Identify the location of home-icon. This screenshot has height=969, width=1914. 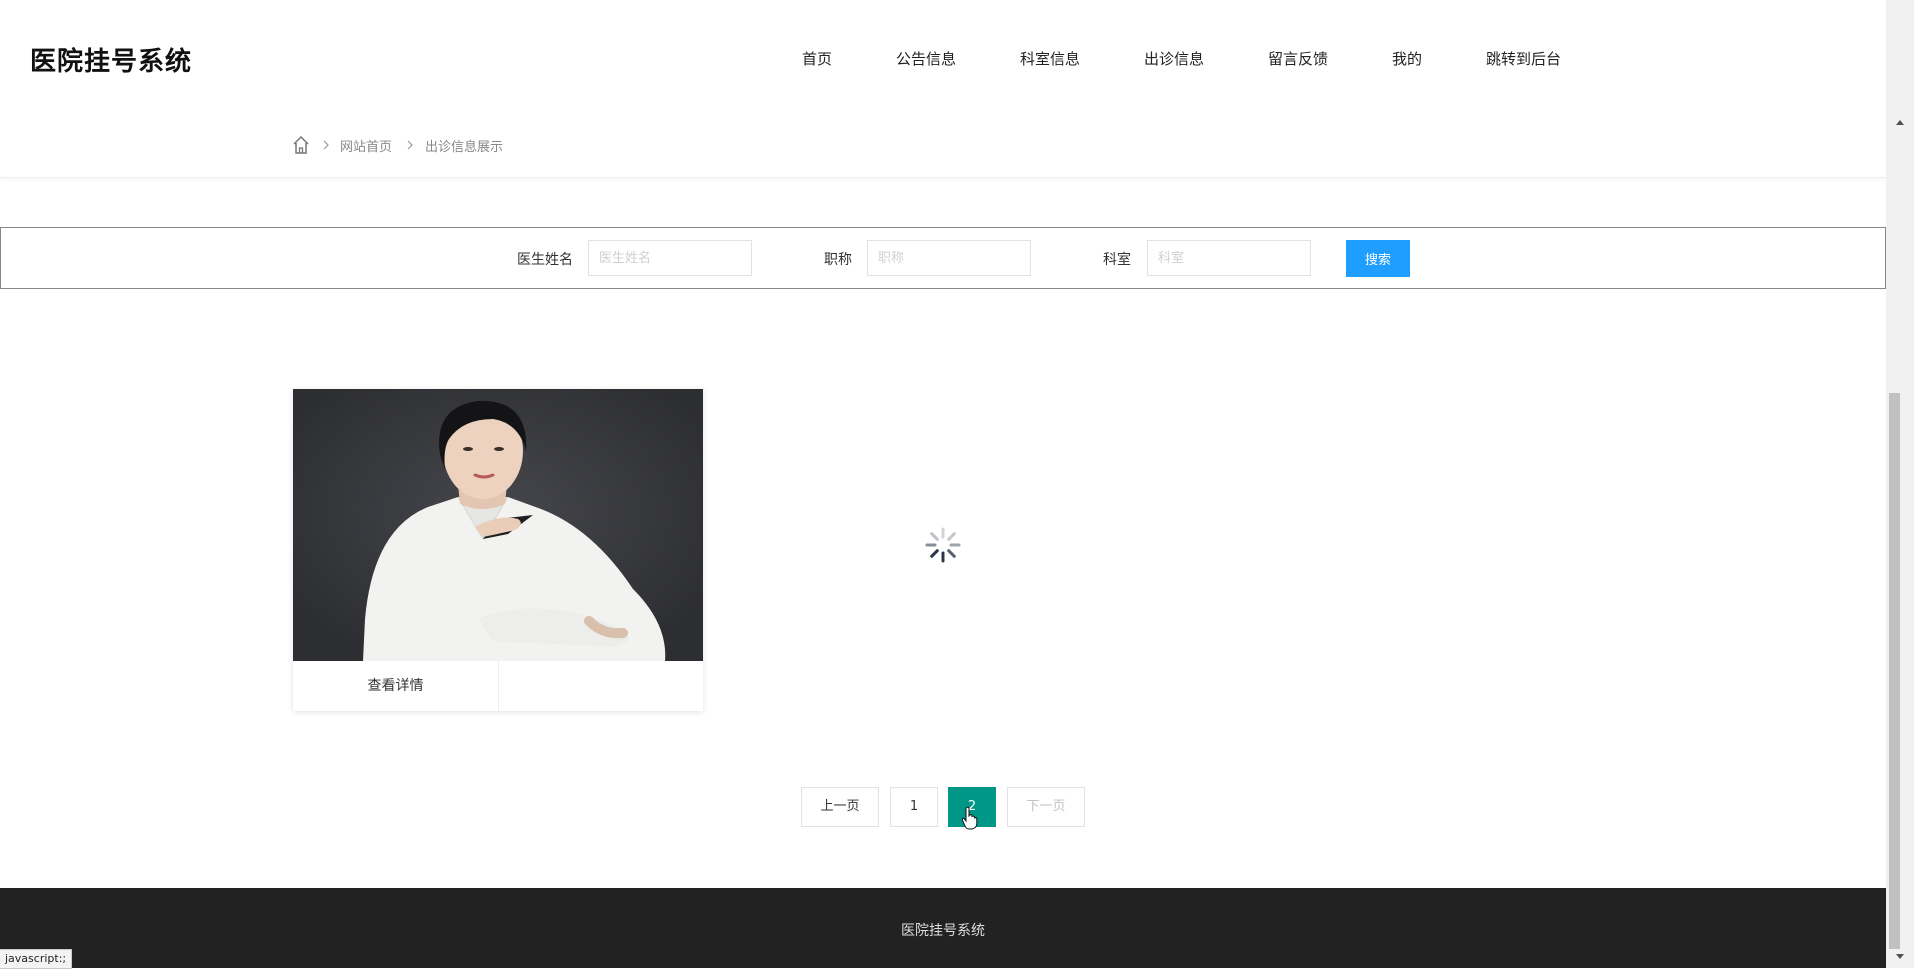
(301, 145).